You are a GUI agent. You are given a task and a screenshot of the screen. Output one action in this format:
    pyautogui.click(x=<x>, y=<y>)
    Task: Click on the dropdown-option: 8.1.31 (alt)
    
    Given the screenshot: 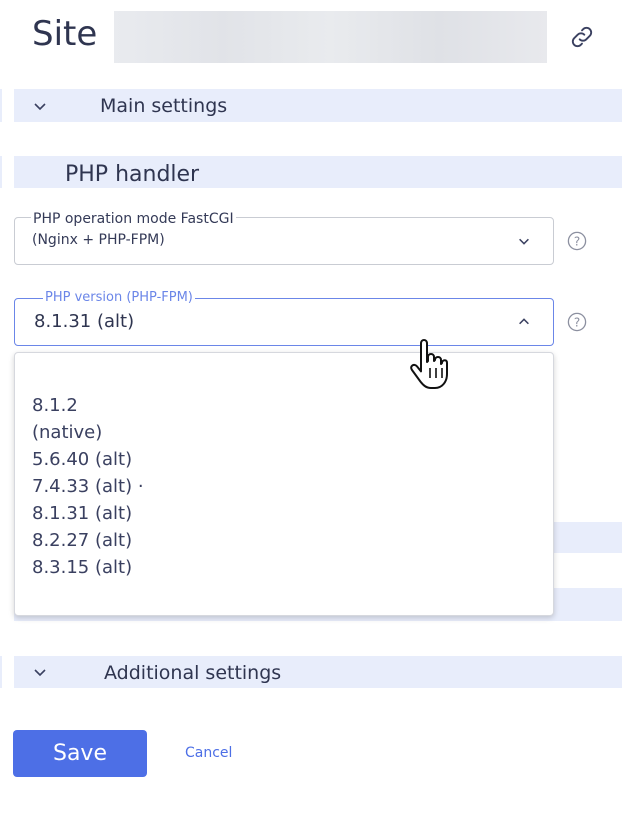 What is the action you would take?
    pyautogui.click(x=82, y=513)
    